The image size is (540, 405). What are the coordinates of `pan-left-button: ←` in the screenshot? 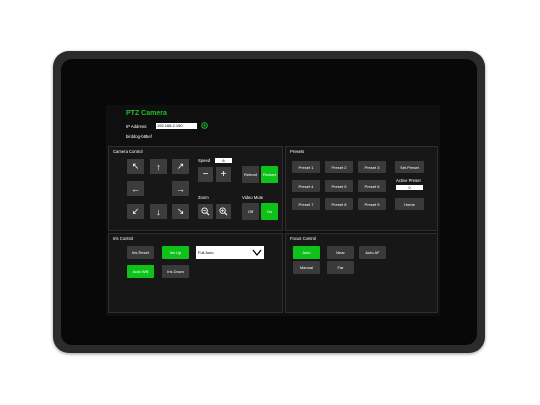 It's located at (135, 188).